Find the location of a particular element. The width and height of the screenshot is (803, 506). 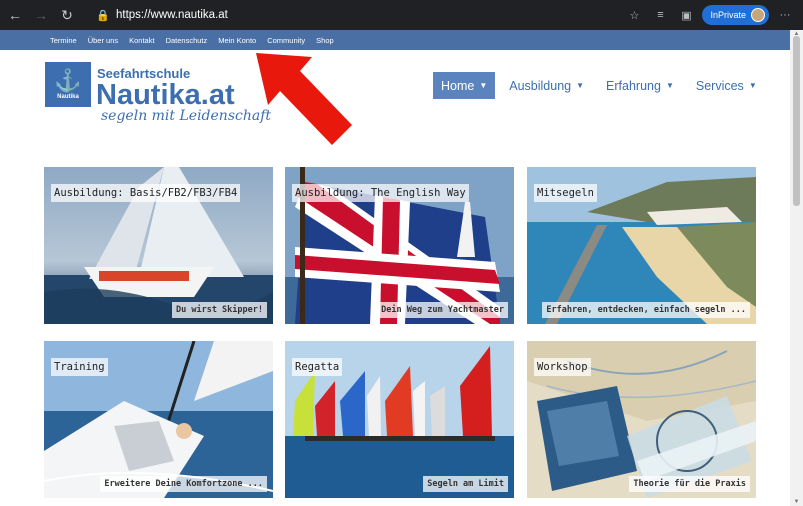

topbar-link-mein-konto: Mein Konto is located at coordinates (237, 40).